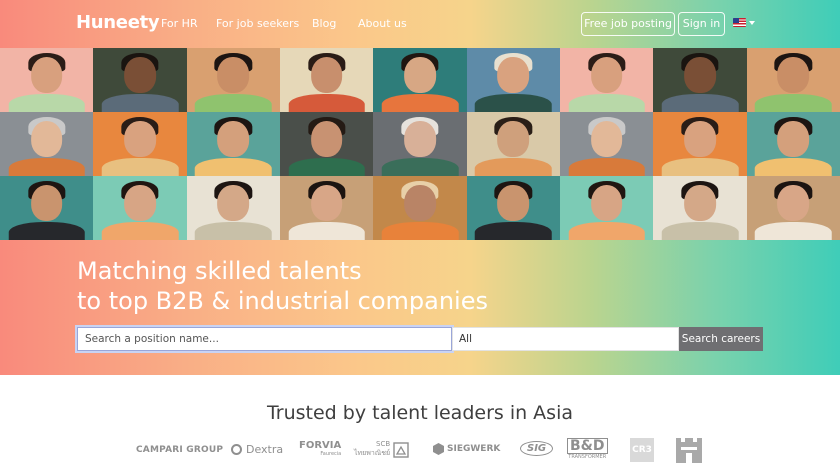 This screenshot has width=840, height=472. I want to click on headline-line-2: to top B2B & industrial companies, so click(282, 301).